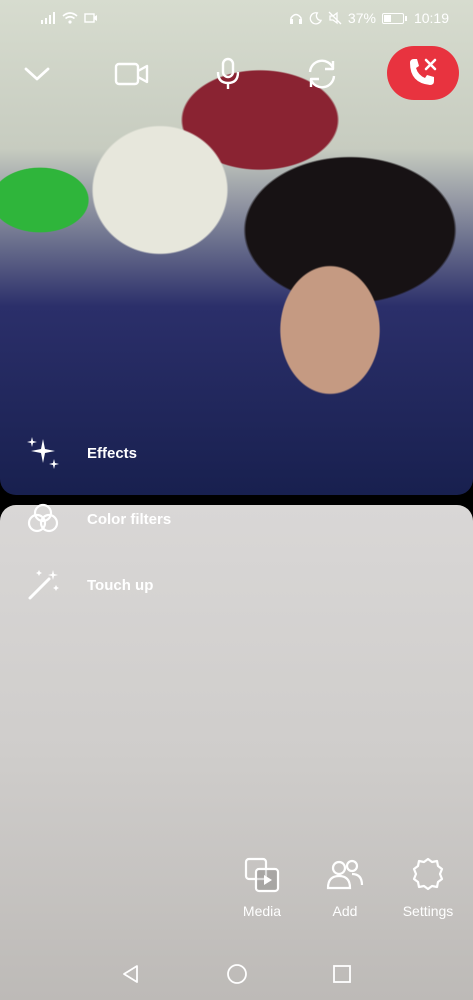 The width and height of the screenshot is (473, 1000). I want to click on end-call-button, so click(423, 73).